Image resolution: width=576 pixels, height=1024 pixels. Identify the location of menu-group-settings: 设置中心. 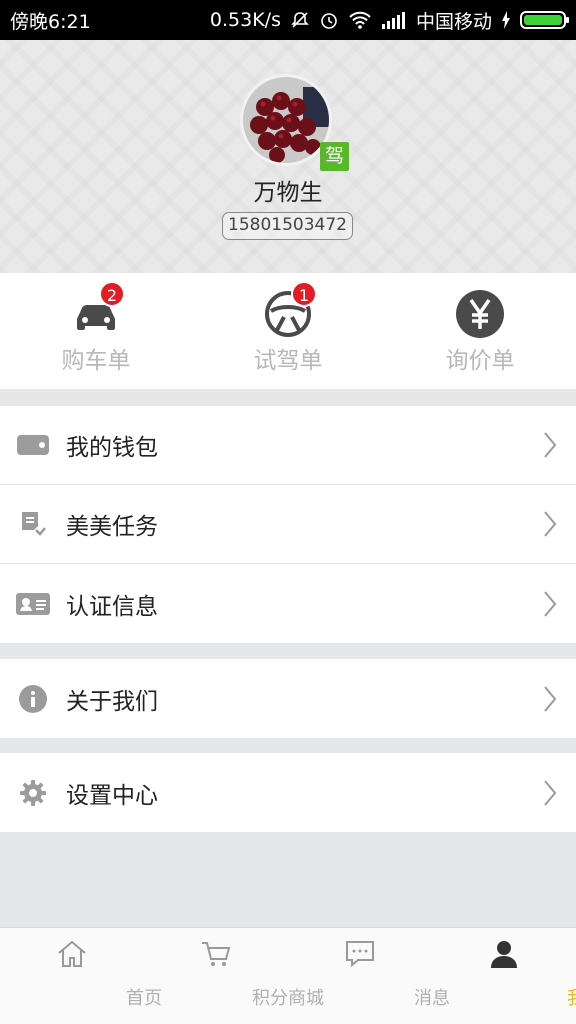
(288, 792).